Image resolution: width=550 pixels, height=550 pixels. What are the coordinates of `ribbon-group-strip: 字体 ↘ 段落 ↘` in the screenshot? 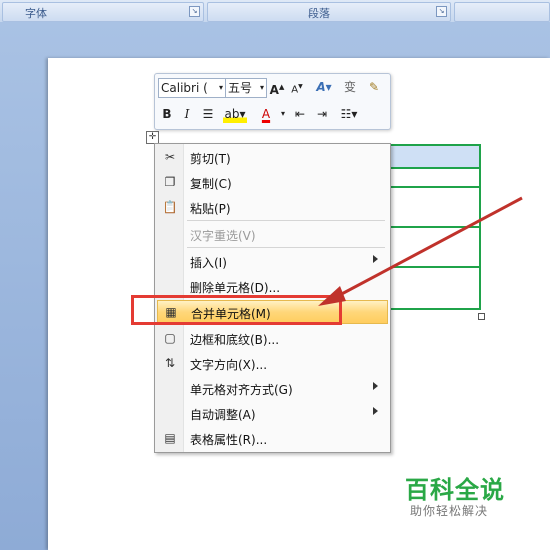 It's located at (275, 11).